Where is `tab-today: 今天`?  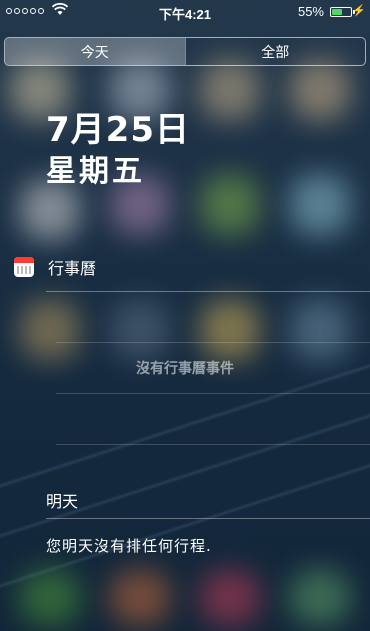 tab-today: 今天 is located at coordinates (95, 51).